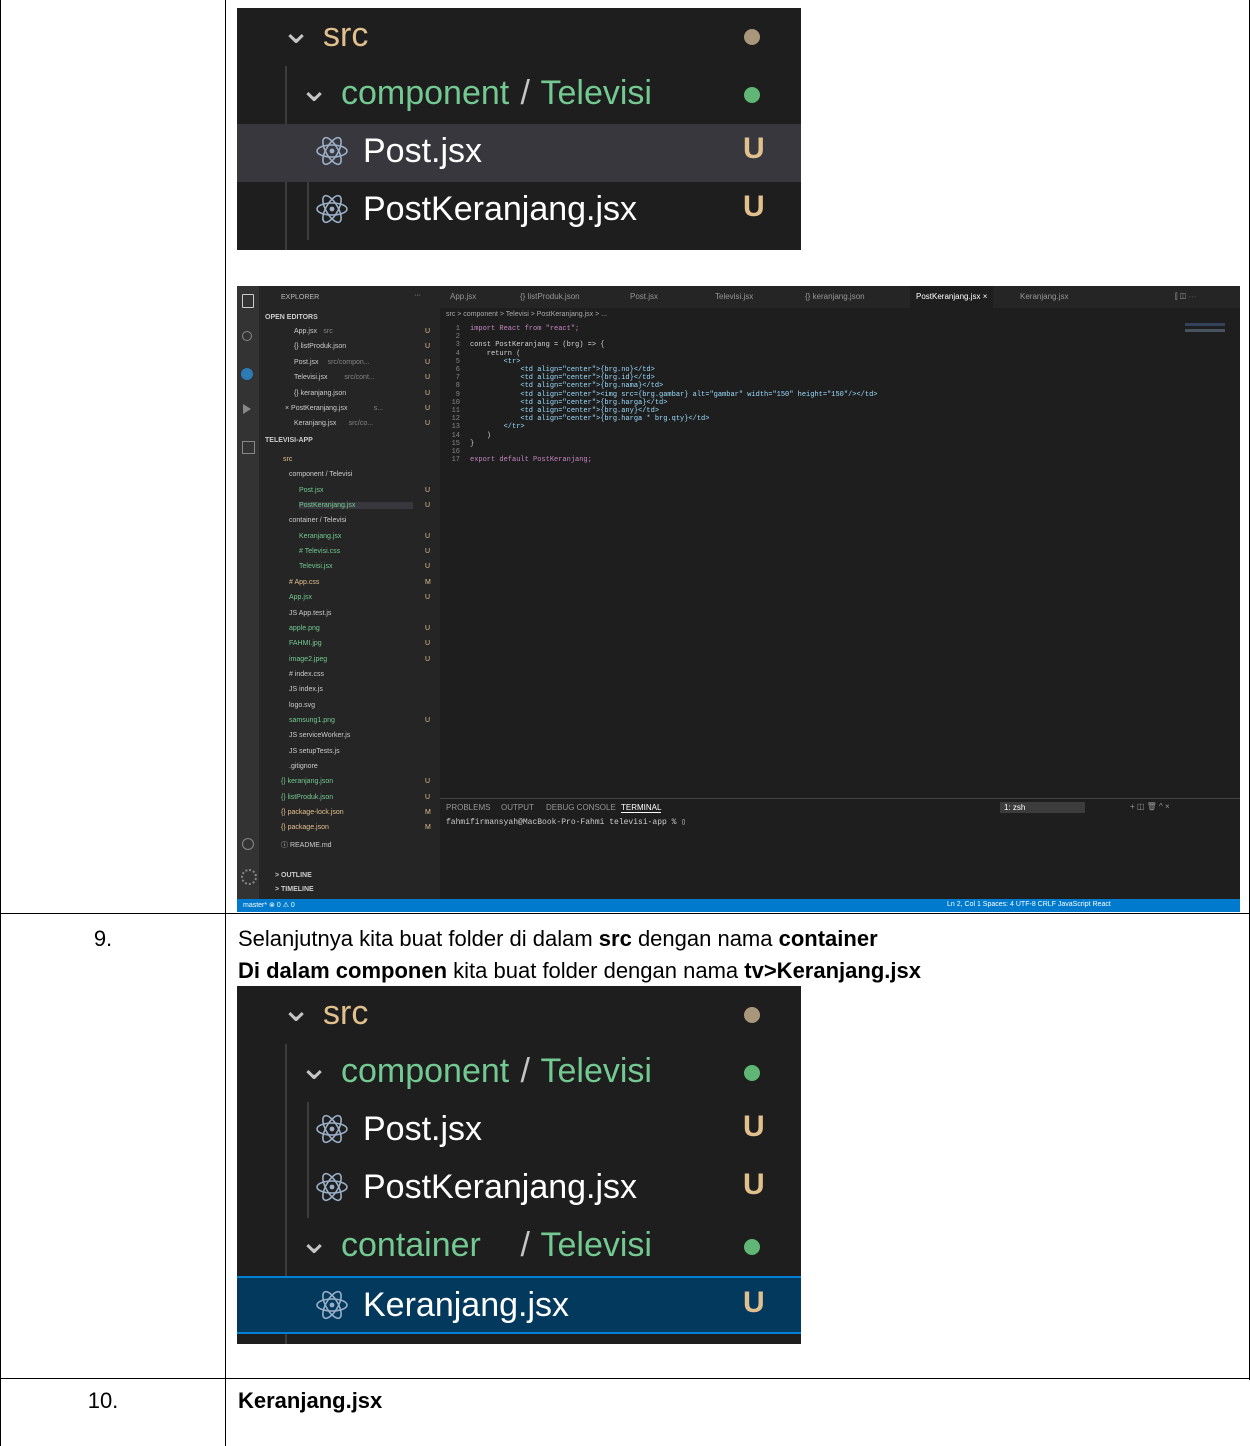 Image resolution: width=1250 pixels, height=1446 pixels. I want to click on editor-tab: App.jsx, so click(463, 296).